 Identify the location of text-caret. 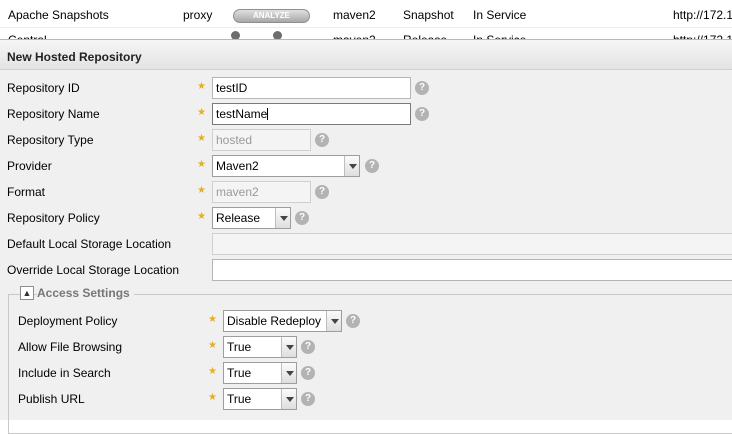
(268, 114).